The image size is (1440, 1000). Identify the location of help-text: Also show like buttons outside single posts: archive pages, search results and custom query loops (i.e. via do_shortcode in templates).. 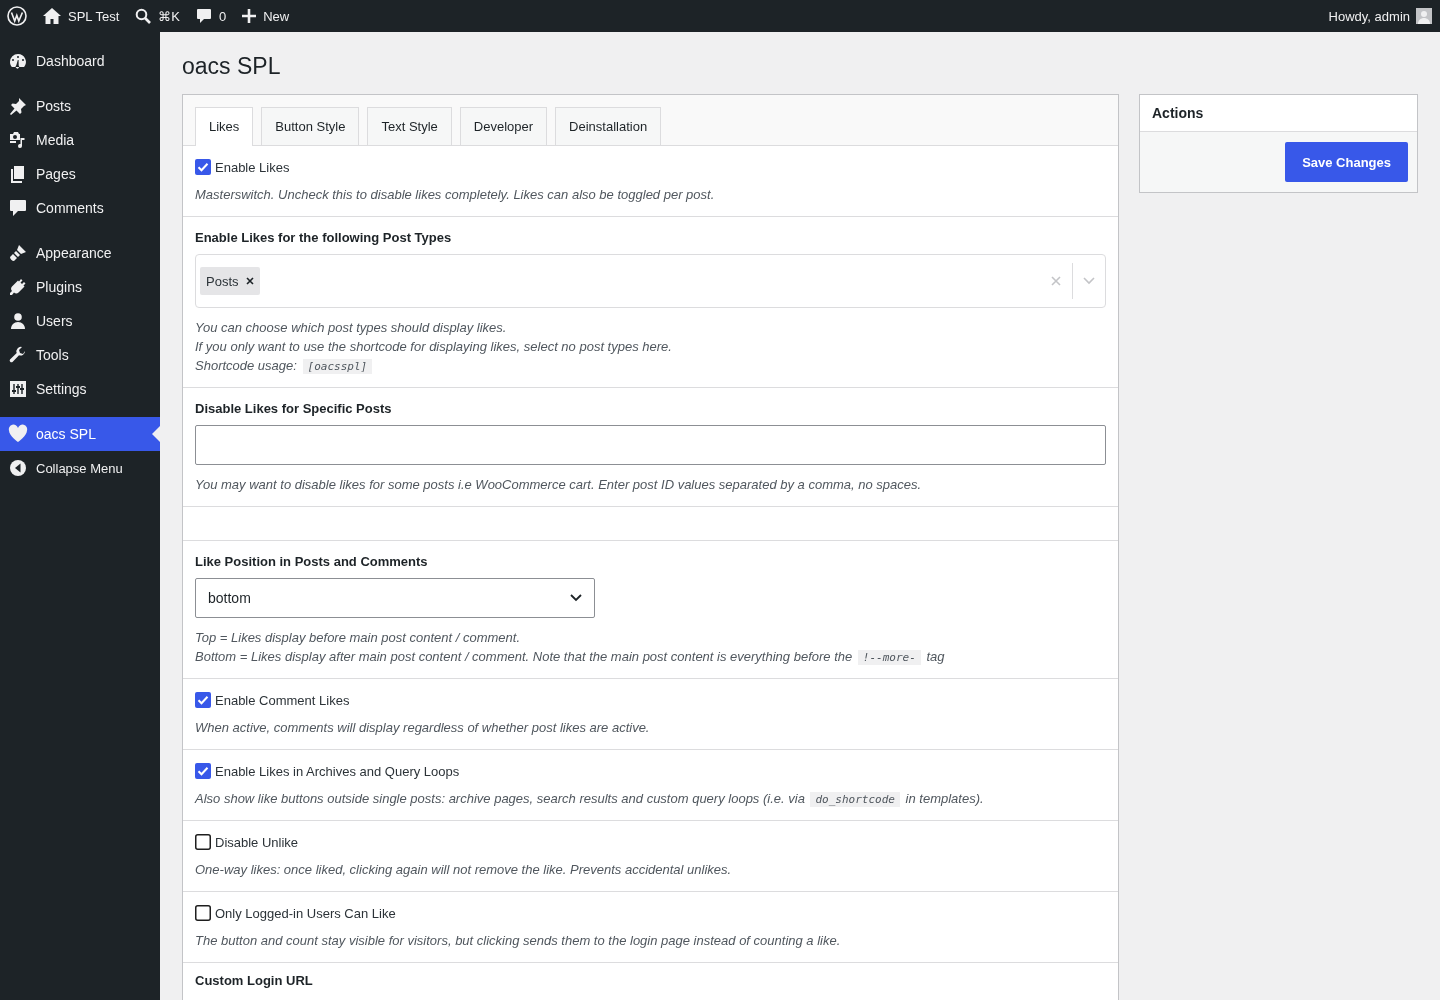
(590, 799).